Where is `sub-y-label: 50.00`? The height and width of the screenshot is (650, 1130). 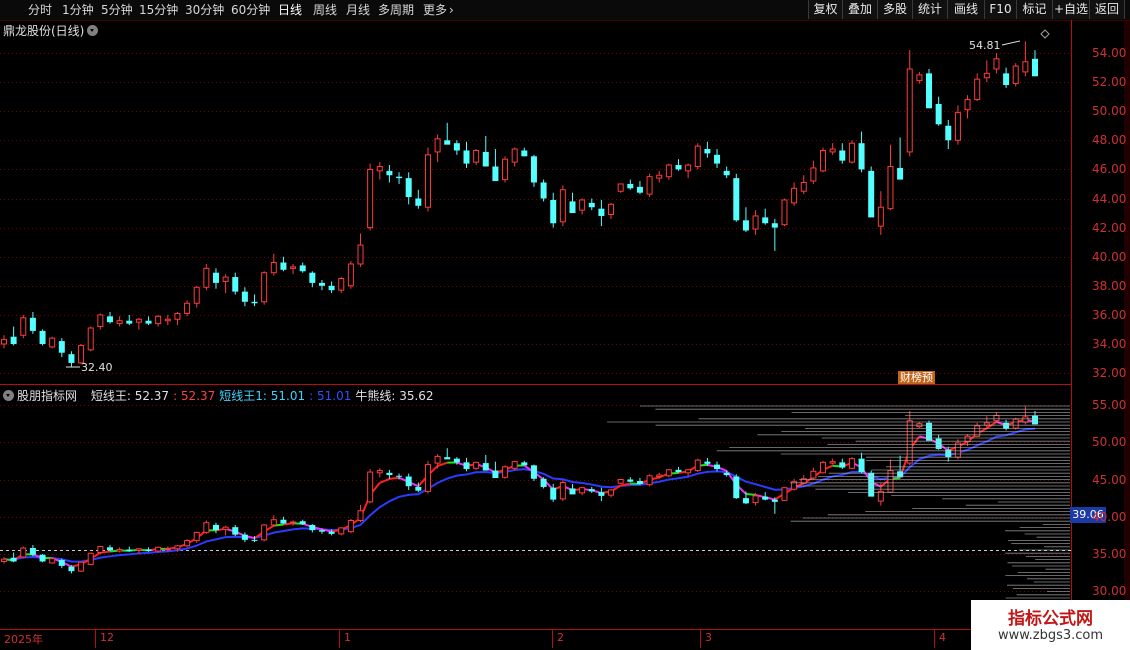
sub-y-label: 50.00 is located at coordinates (1109, 442).